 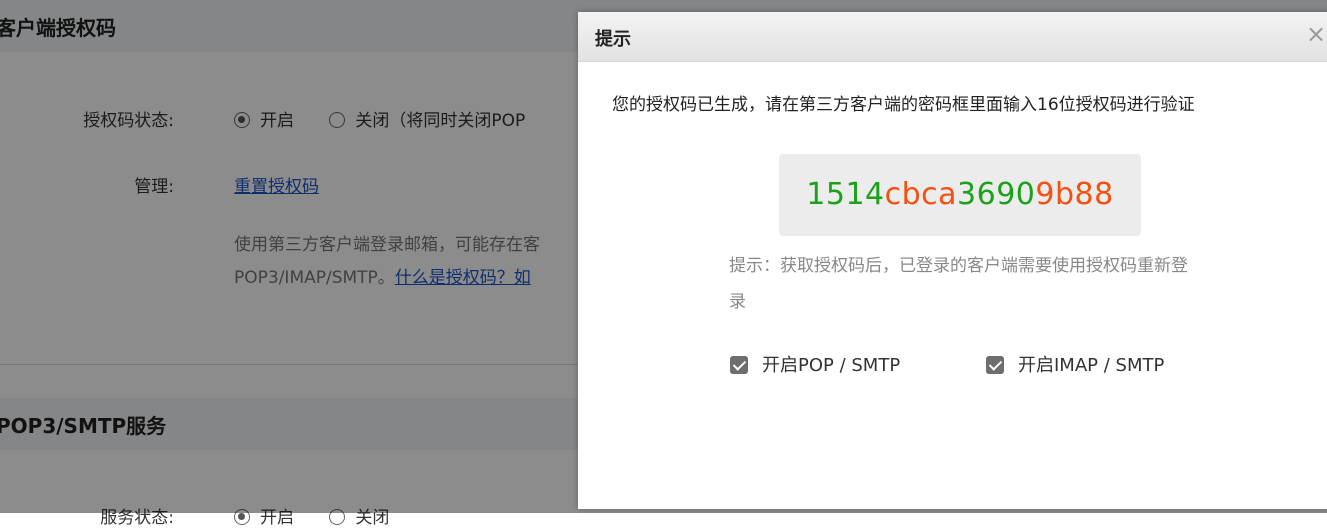 I want to click on pop-smtp-checkbox, so click(x=739, y=365).